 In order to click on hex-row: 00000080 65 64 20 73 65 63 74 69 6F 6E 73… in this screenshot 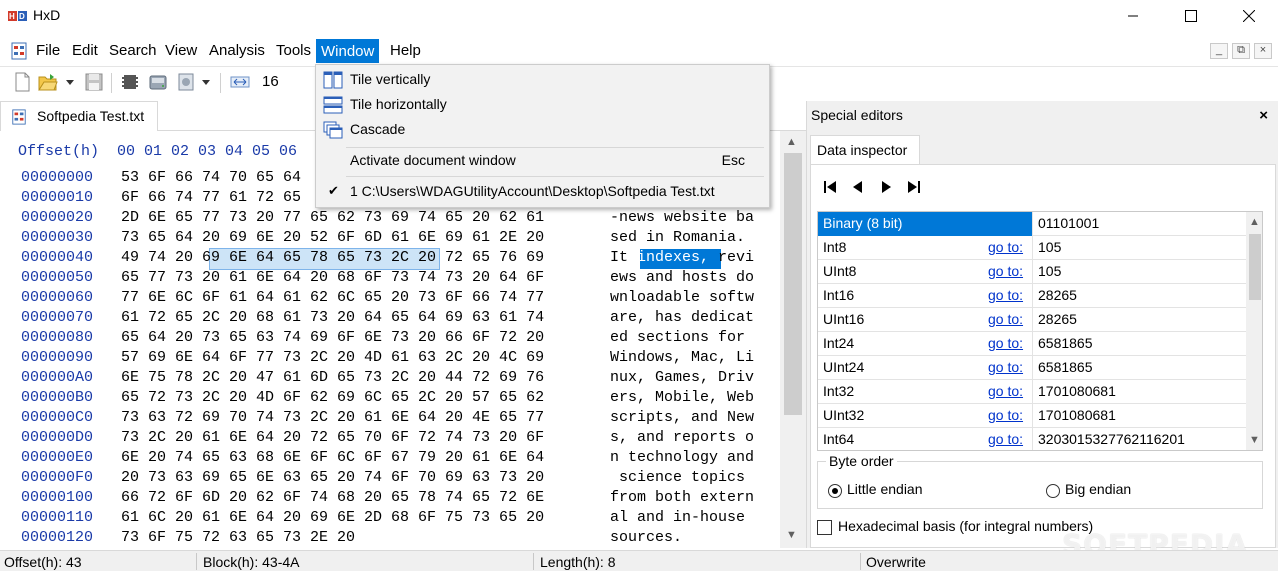, I will do `click(390, 339)`.